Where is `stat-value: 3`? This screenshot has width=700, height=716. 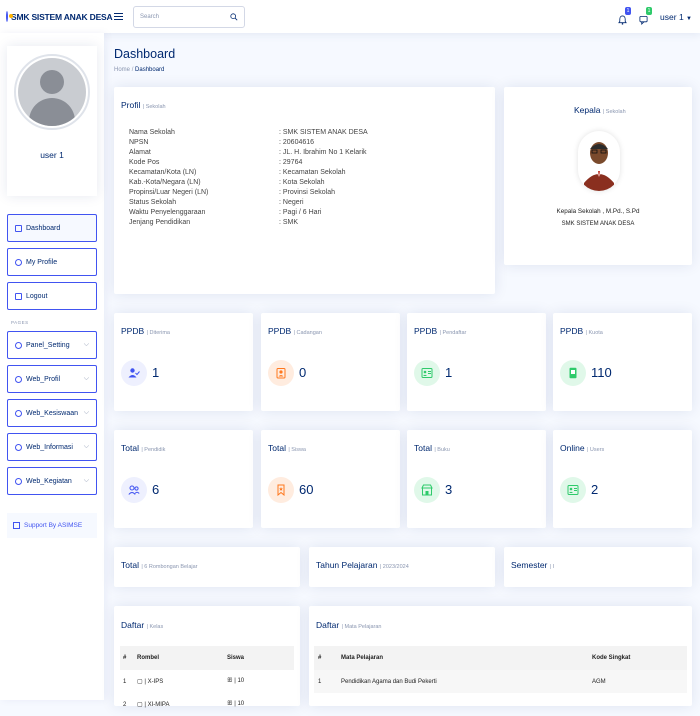 stat-value: 3 is located at coordinates (449, 489).